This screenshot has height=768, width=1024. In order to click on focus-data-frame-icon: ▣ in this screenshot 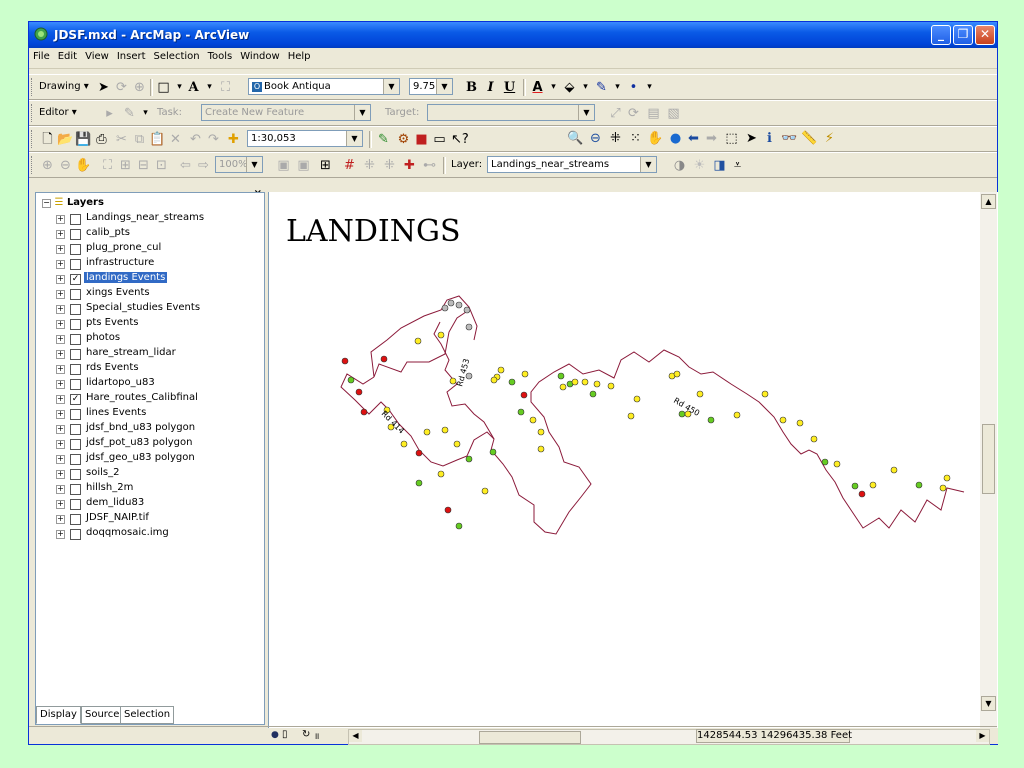, I will do `click(303, 165)`.